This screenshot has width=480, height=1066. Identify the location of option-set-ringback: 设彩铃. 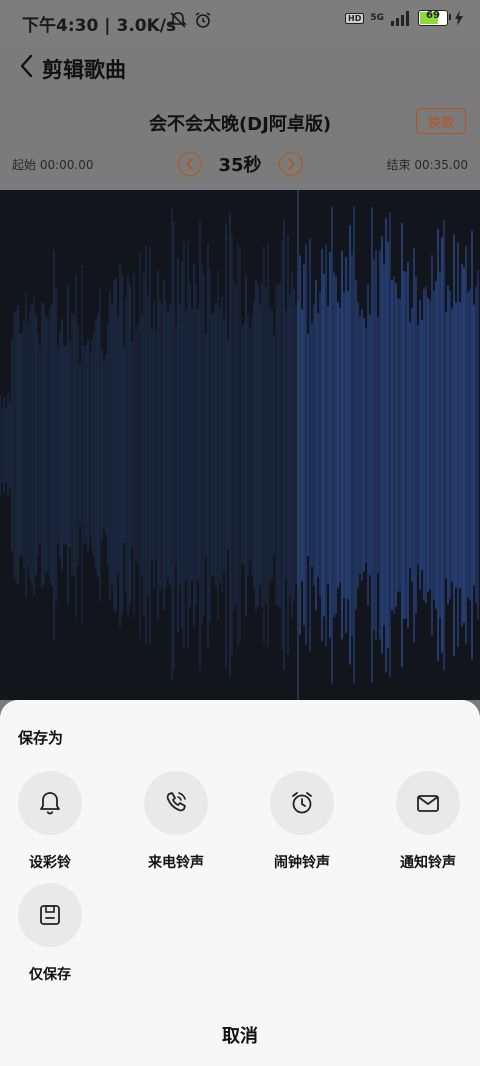
(50, 821).